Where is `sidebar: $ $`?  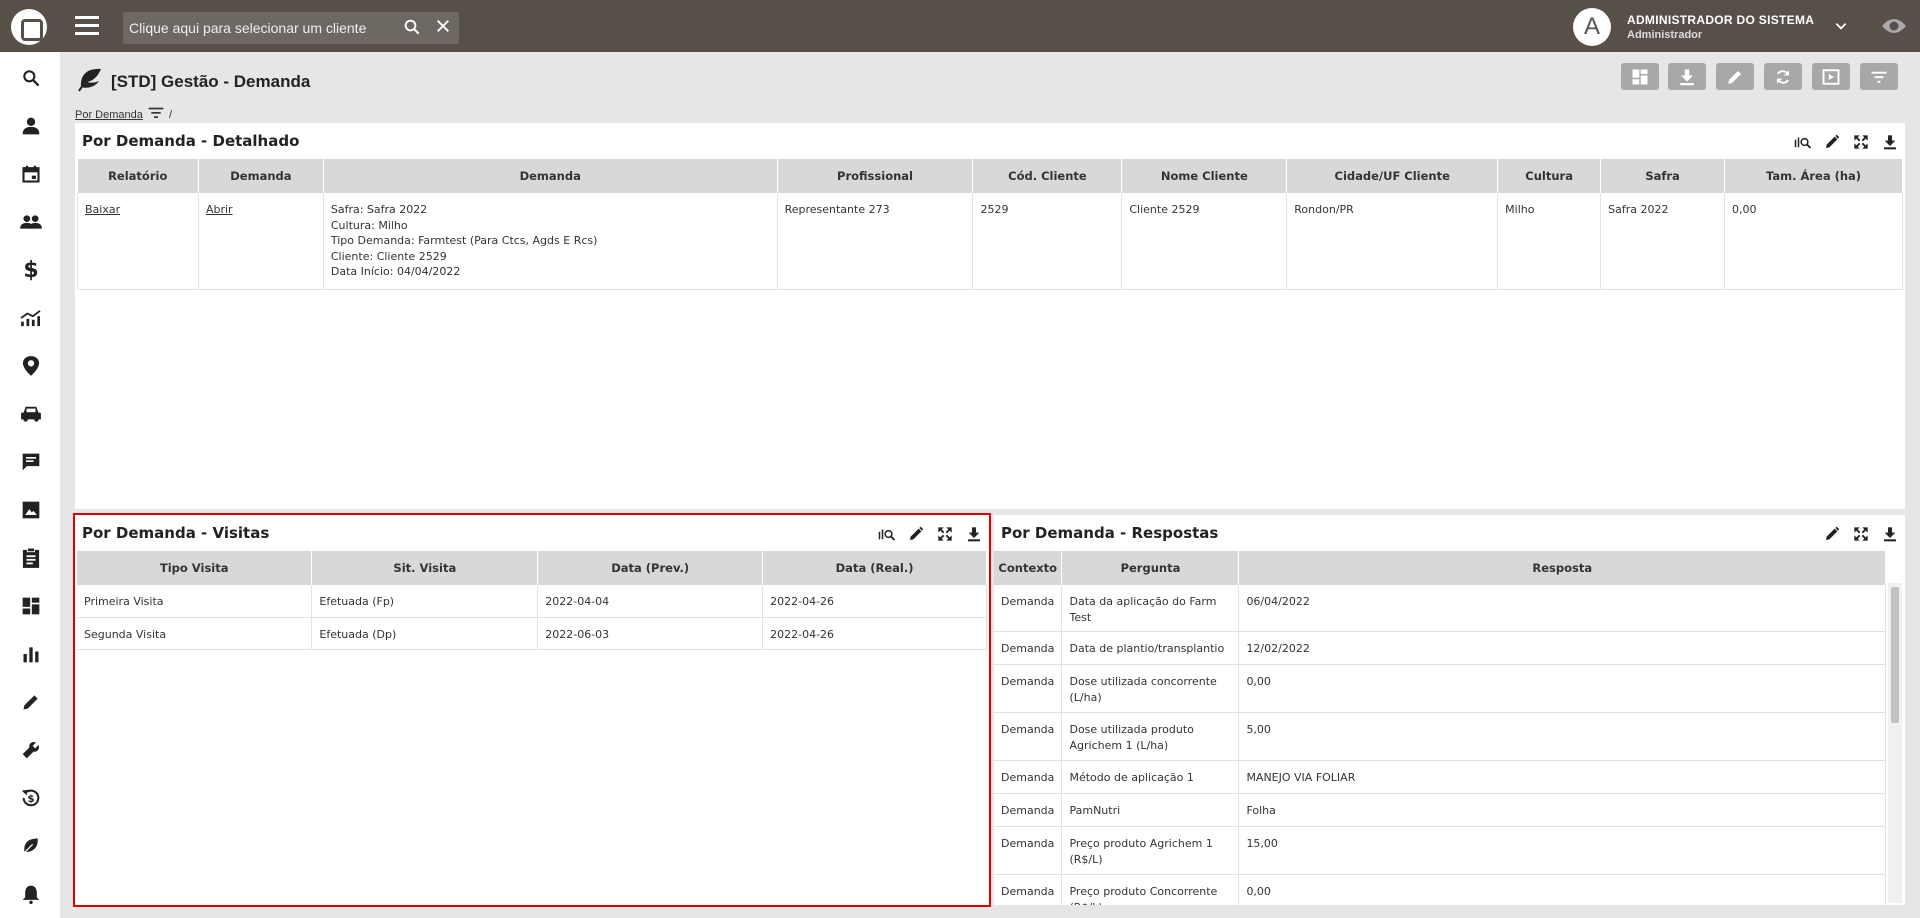
sidebar: $ $ is located at coordinates (30, 485).